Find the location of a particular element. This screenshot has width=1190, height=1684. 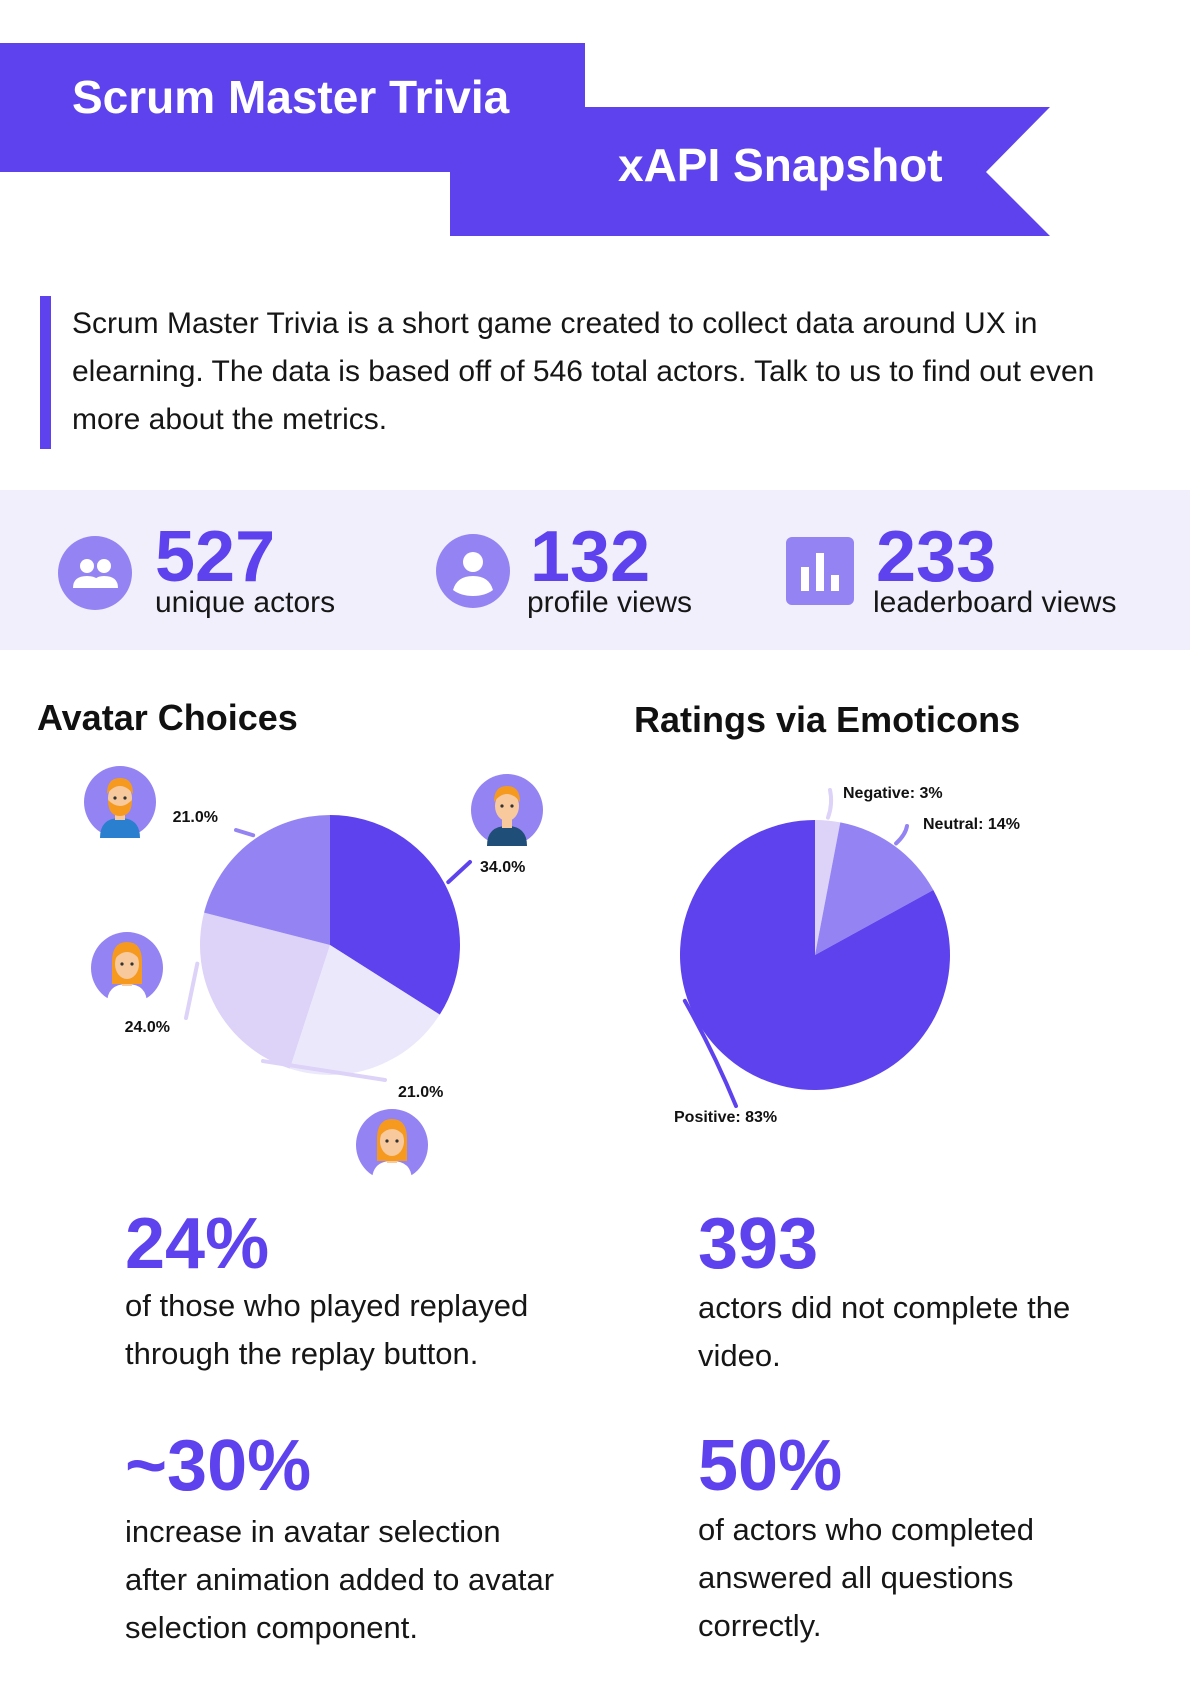

ratings-pie-chart: Negative: 3% Neutral: 14% Positive: 83% is located at coordinates (847, 955).